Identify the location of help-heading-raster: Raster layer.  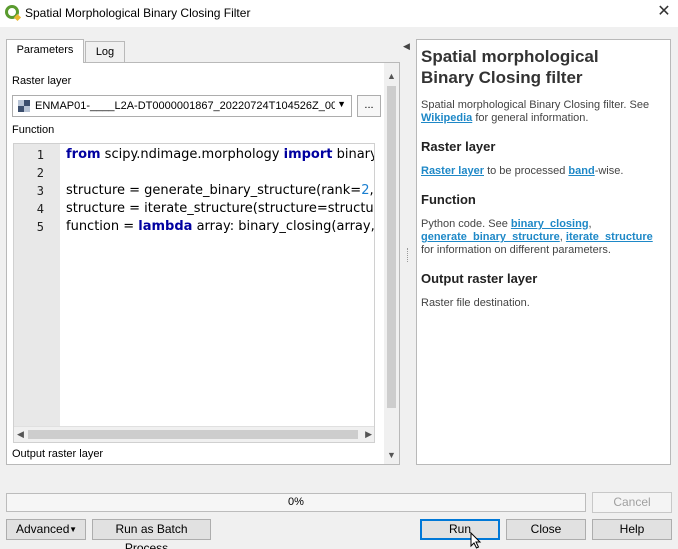
(458, 146).